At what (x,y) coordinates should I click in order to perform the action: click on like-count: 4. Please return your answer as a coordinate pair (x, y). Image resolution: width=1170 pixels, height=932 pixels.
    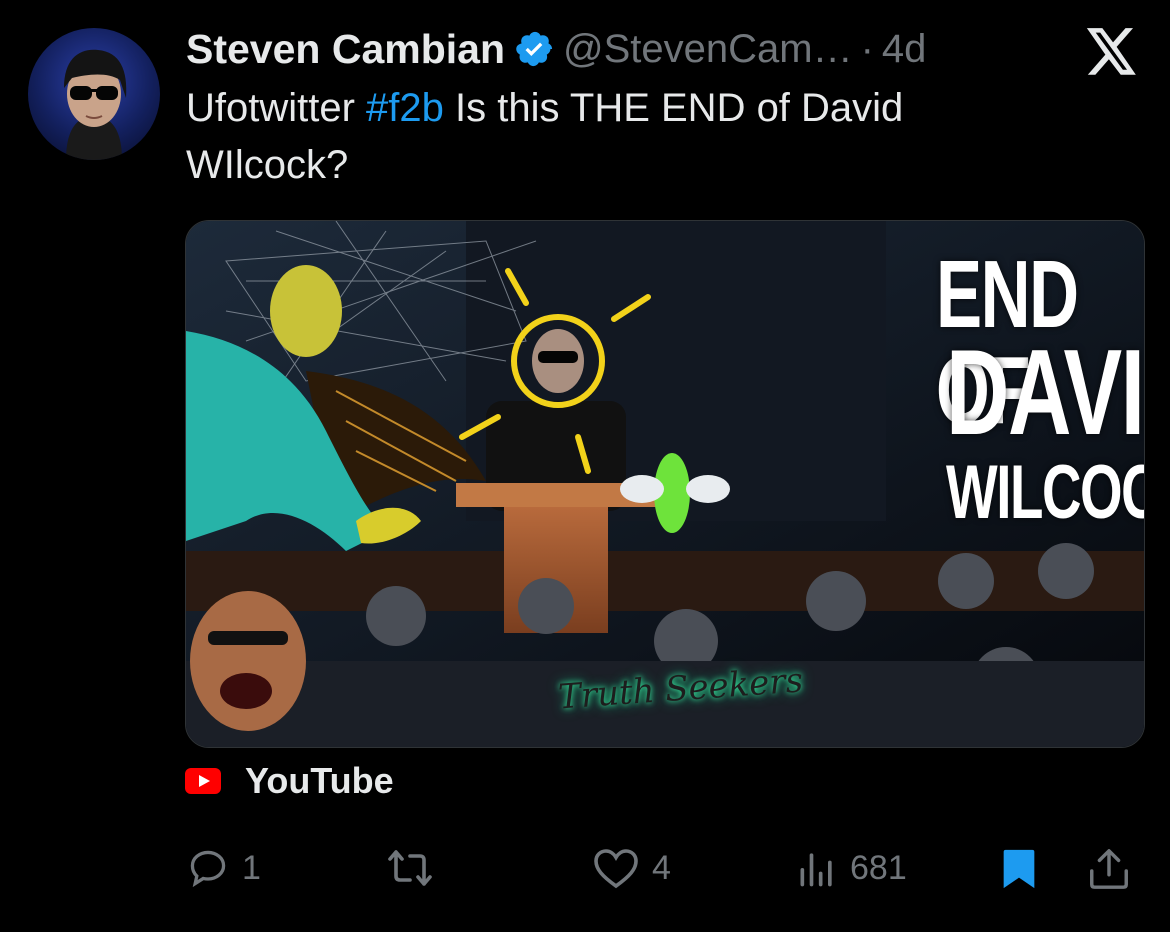
    Looking at the image, I should click on (661, 867).